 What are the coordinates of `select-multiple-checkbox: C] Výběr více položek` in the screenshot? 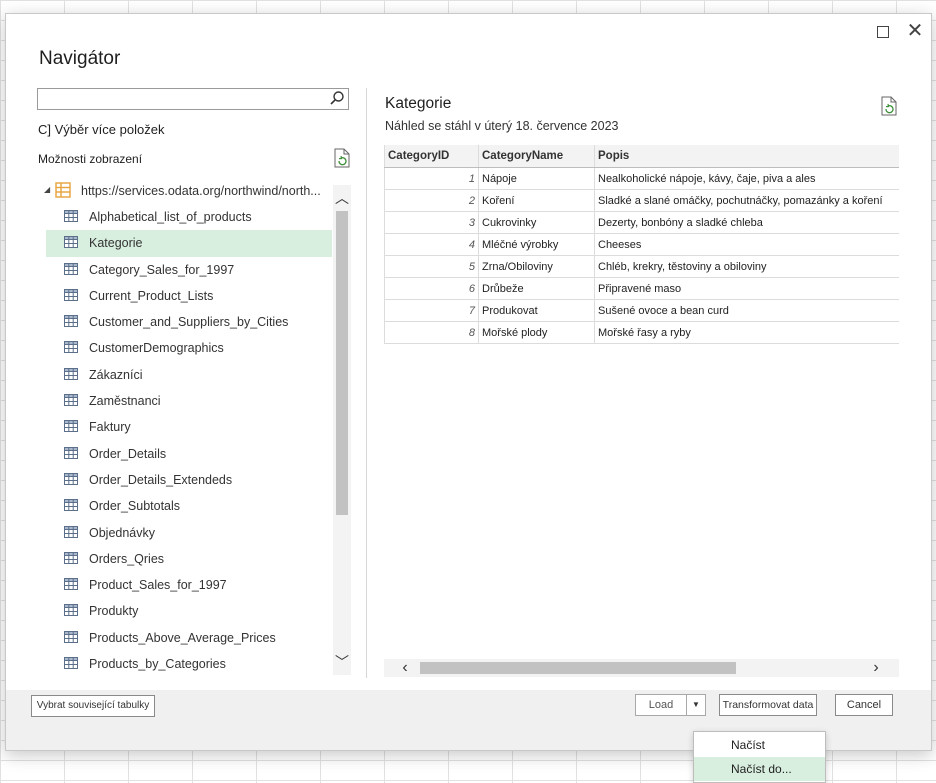 It's located at (101, 129).